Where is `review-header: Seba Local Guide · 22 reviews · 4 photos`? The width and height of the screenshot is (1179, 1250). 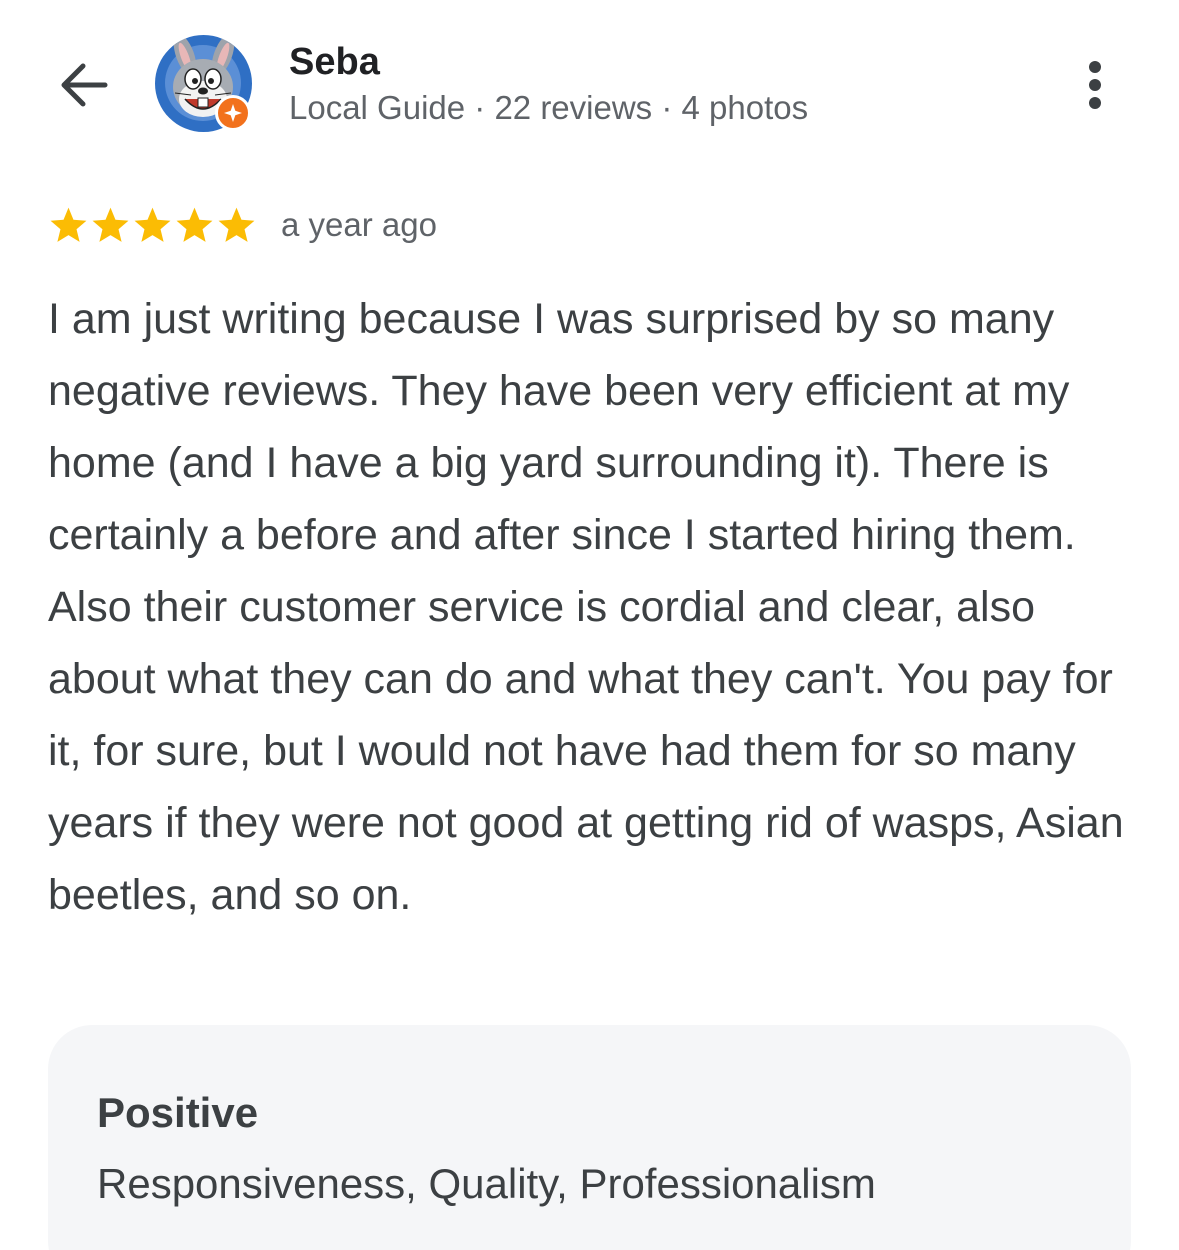 review-header: Seba Local Guide · 22 reviews · 4 photos is located at coordinates (589, 75).